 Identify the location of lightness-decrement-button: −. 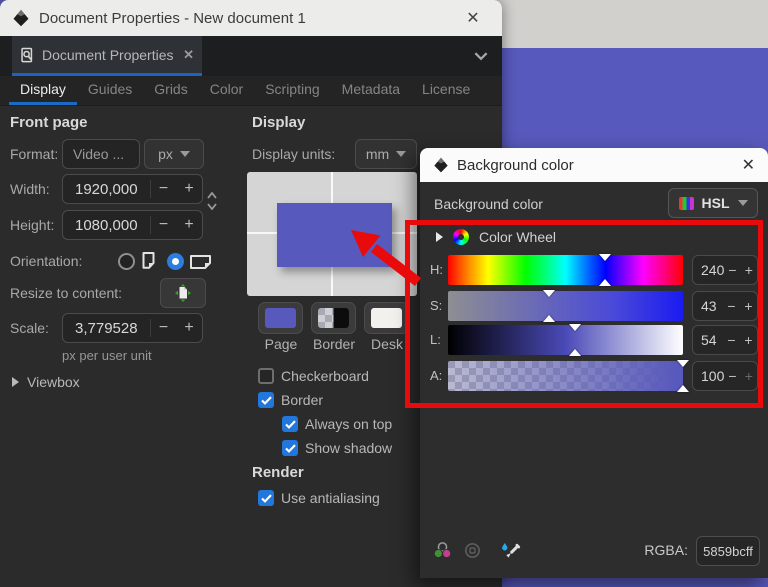
(731, 340).